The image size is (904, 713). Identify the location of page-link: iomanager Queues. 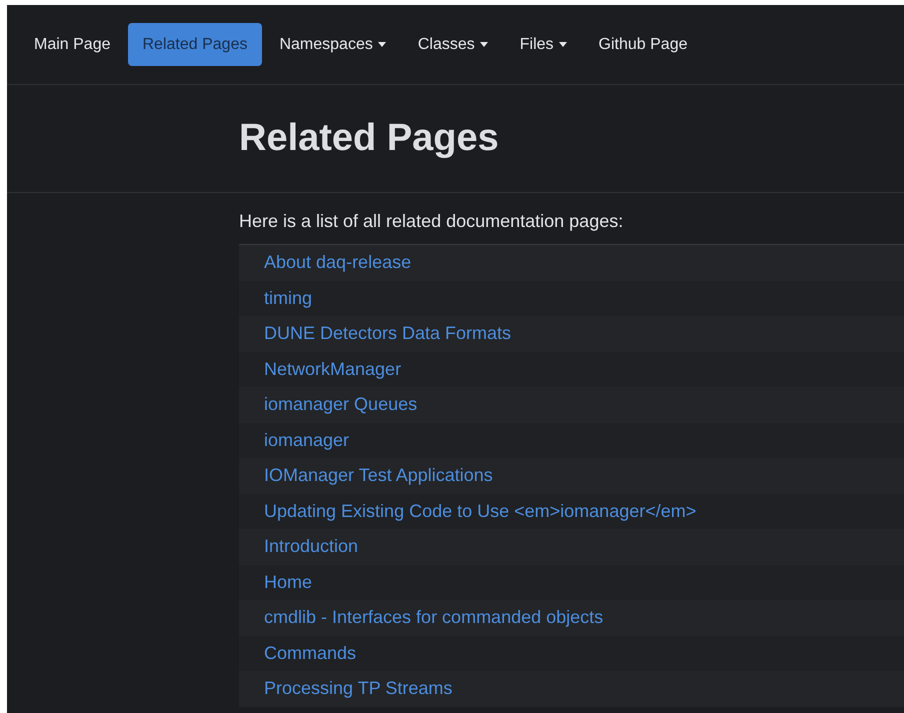
(341, 405).